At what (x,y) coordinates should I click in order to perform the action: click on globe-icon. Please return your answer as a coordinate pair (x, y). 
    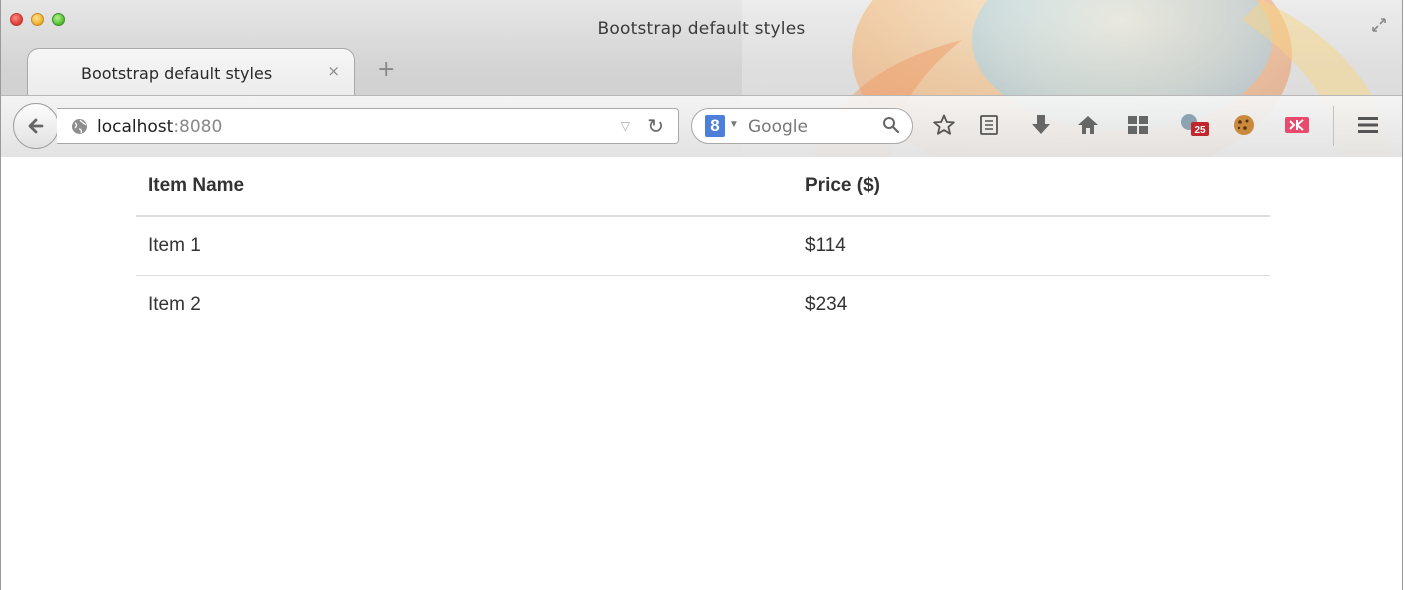
    Looking at the image, I should click on (79, 126).